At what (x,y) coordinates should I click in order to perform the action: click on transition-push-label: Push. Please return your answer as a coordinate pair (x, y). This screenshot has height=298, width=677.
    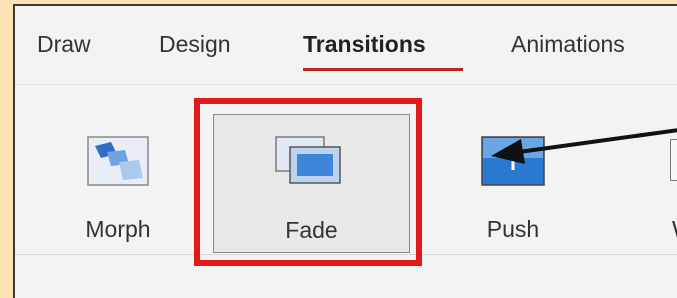
    Looking at the image, I should click on (513, 229).